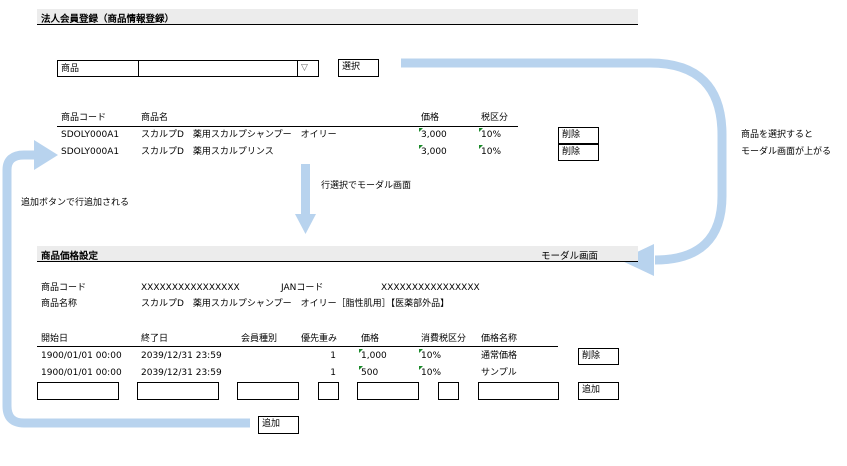 The width and height of the screenshot is (847, 466). Describe the element at coordinates (328, 391) in the screenshot. I see `new-priority-input` at that location.